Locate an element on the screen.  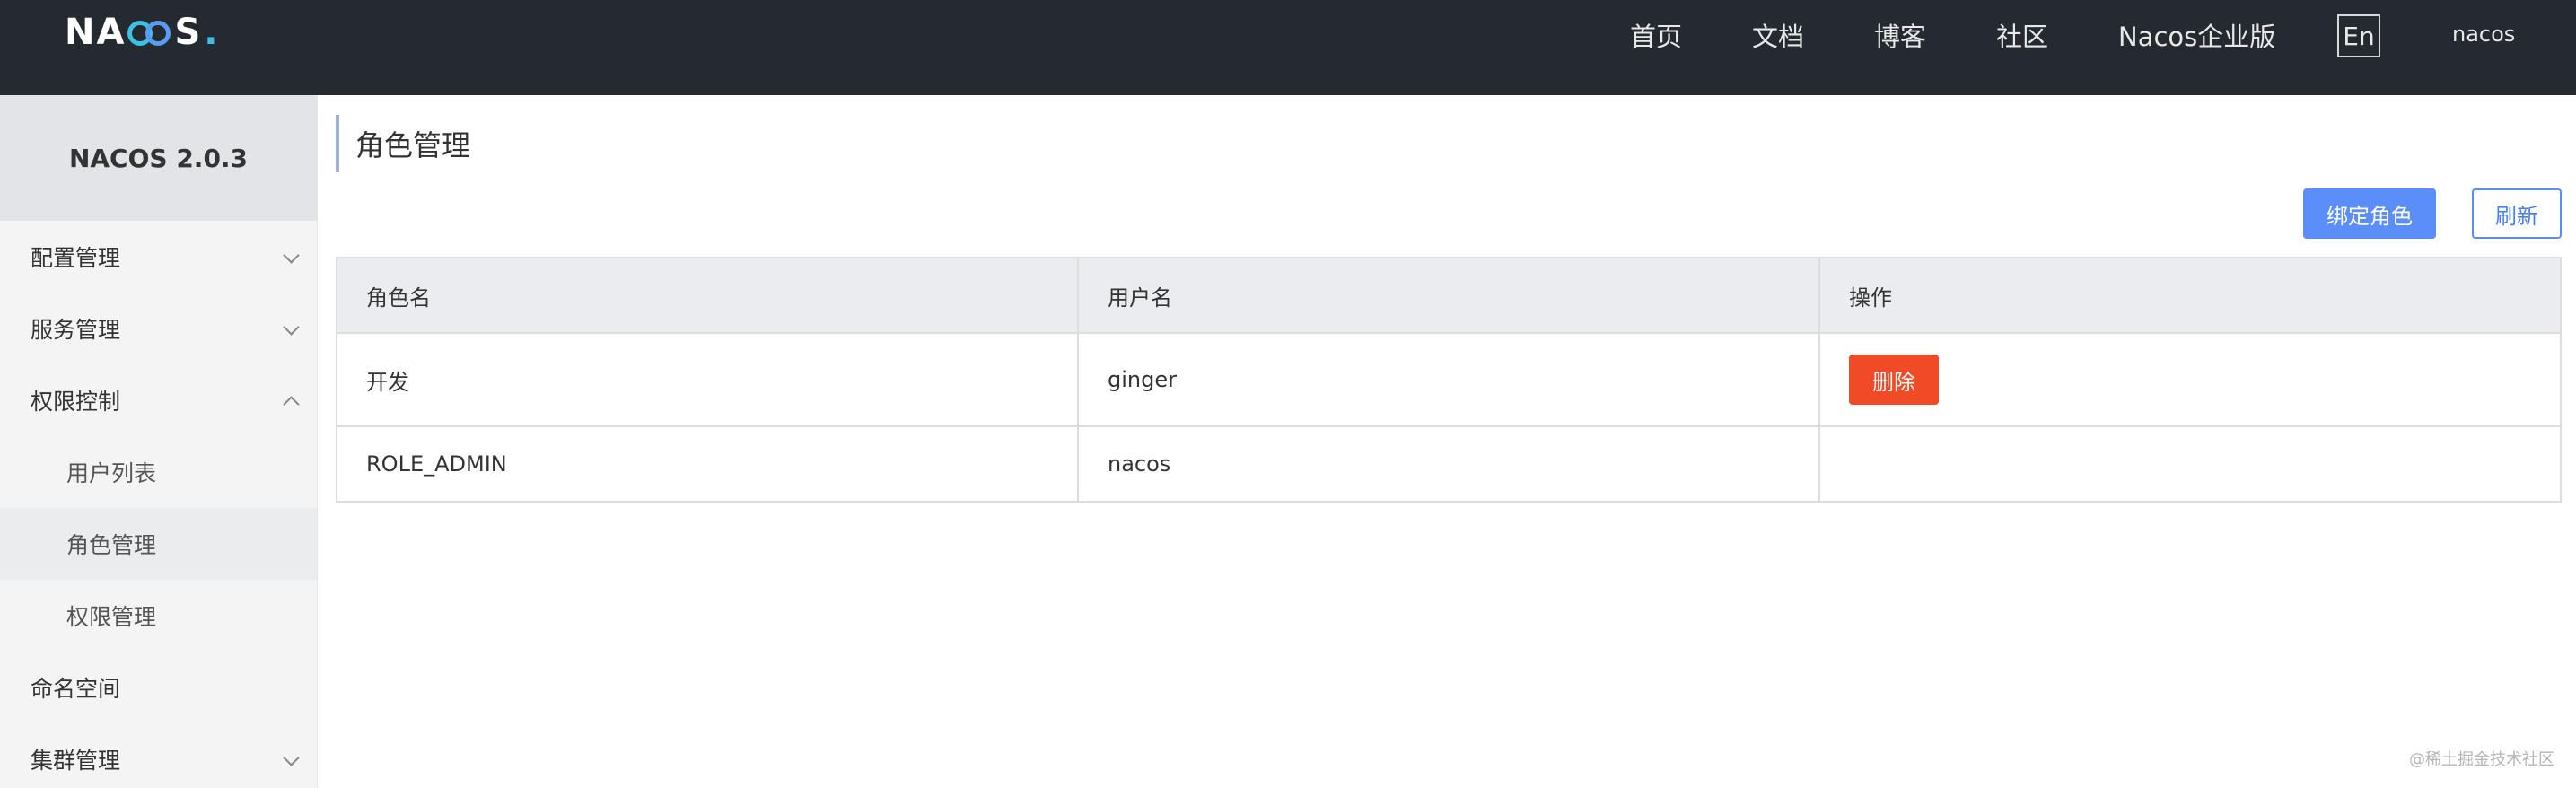
user-cell: ginger is located at coordinates (1448, 379).